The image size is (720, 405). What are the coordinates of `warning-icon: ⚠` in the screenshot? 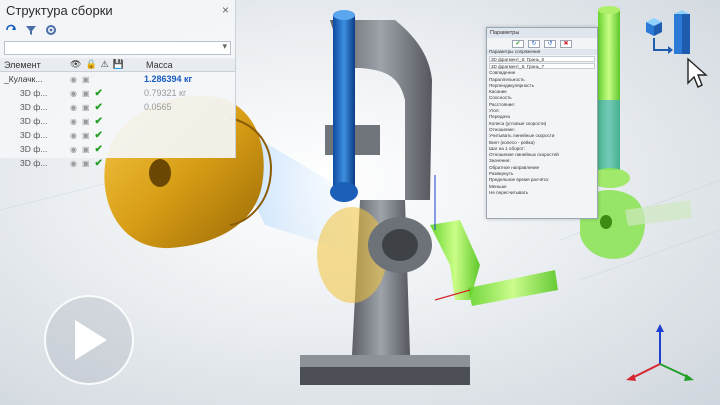 It's located at (105, 64).